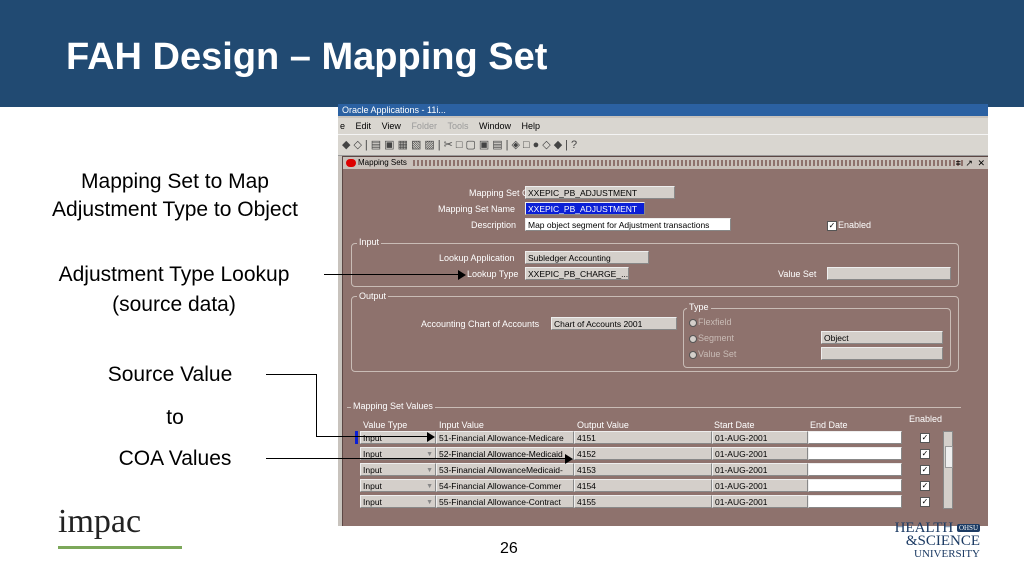 The height and width of the screenshot is (576, 1024). Describe the element at coordinates (585, 208) in the screenshot. I see `mapping-set-name-field: XXEPIC_PB_ADJUSTMENT` at that location.